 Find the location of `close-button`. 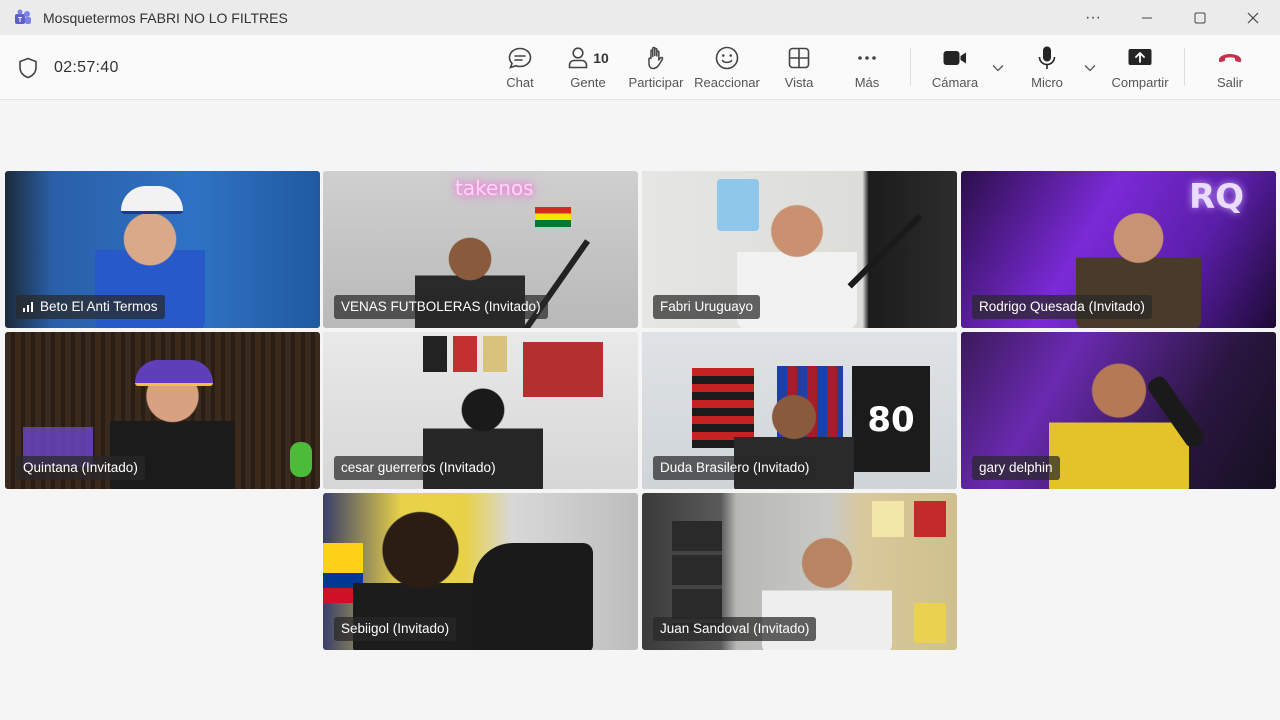

close-button is located at coordinates (1253, 17).